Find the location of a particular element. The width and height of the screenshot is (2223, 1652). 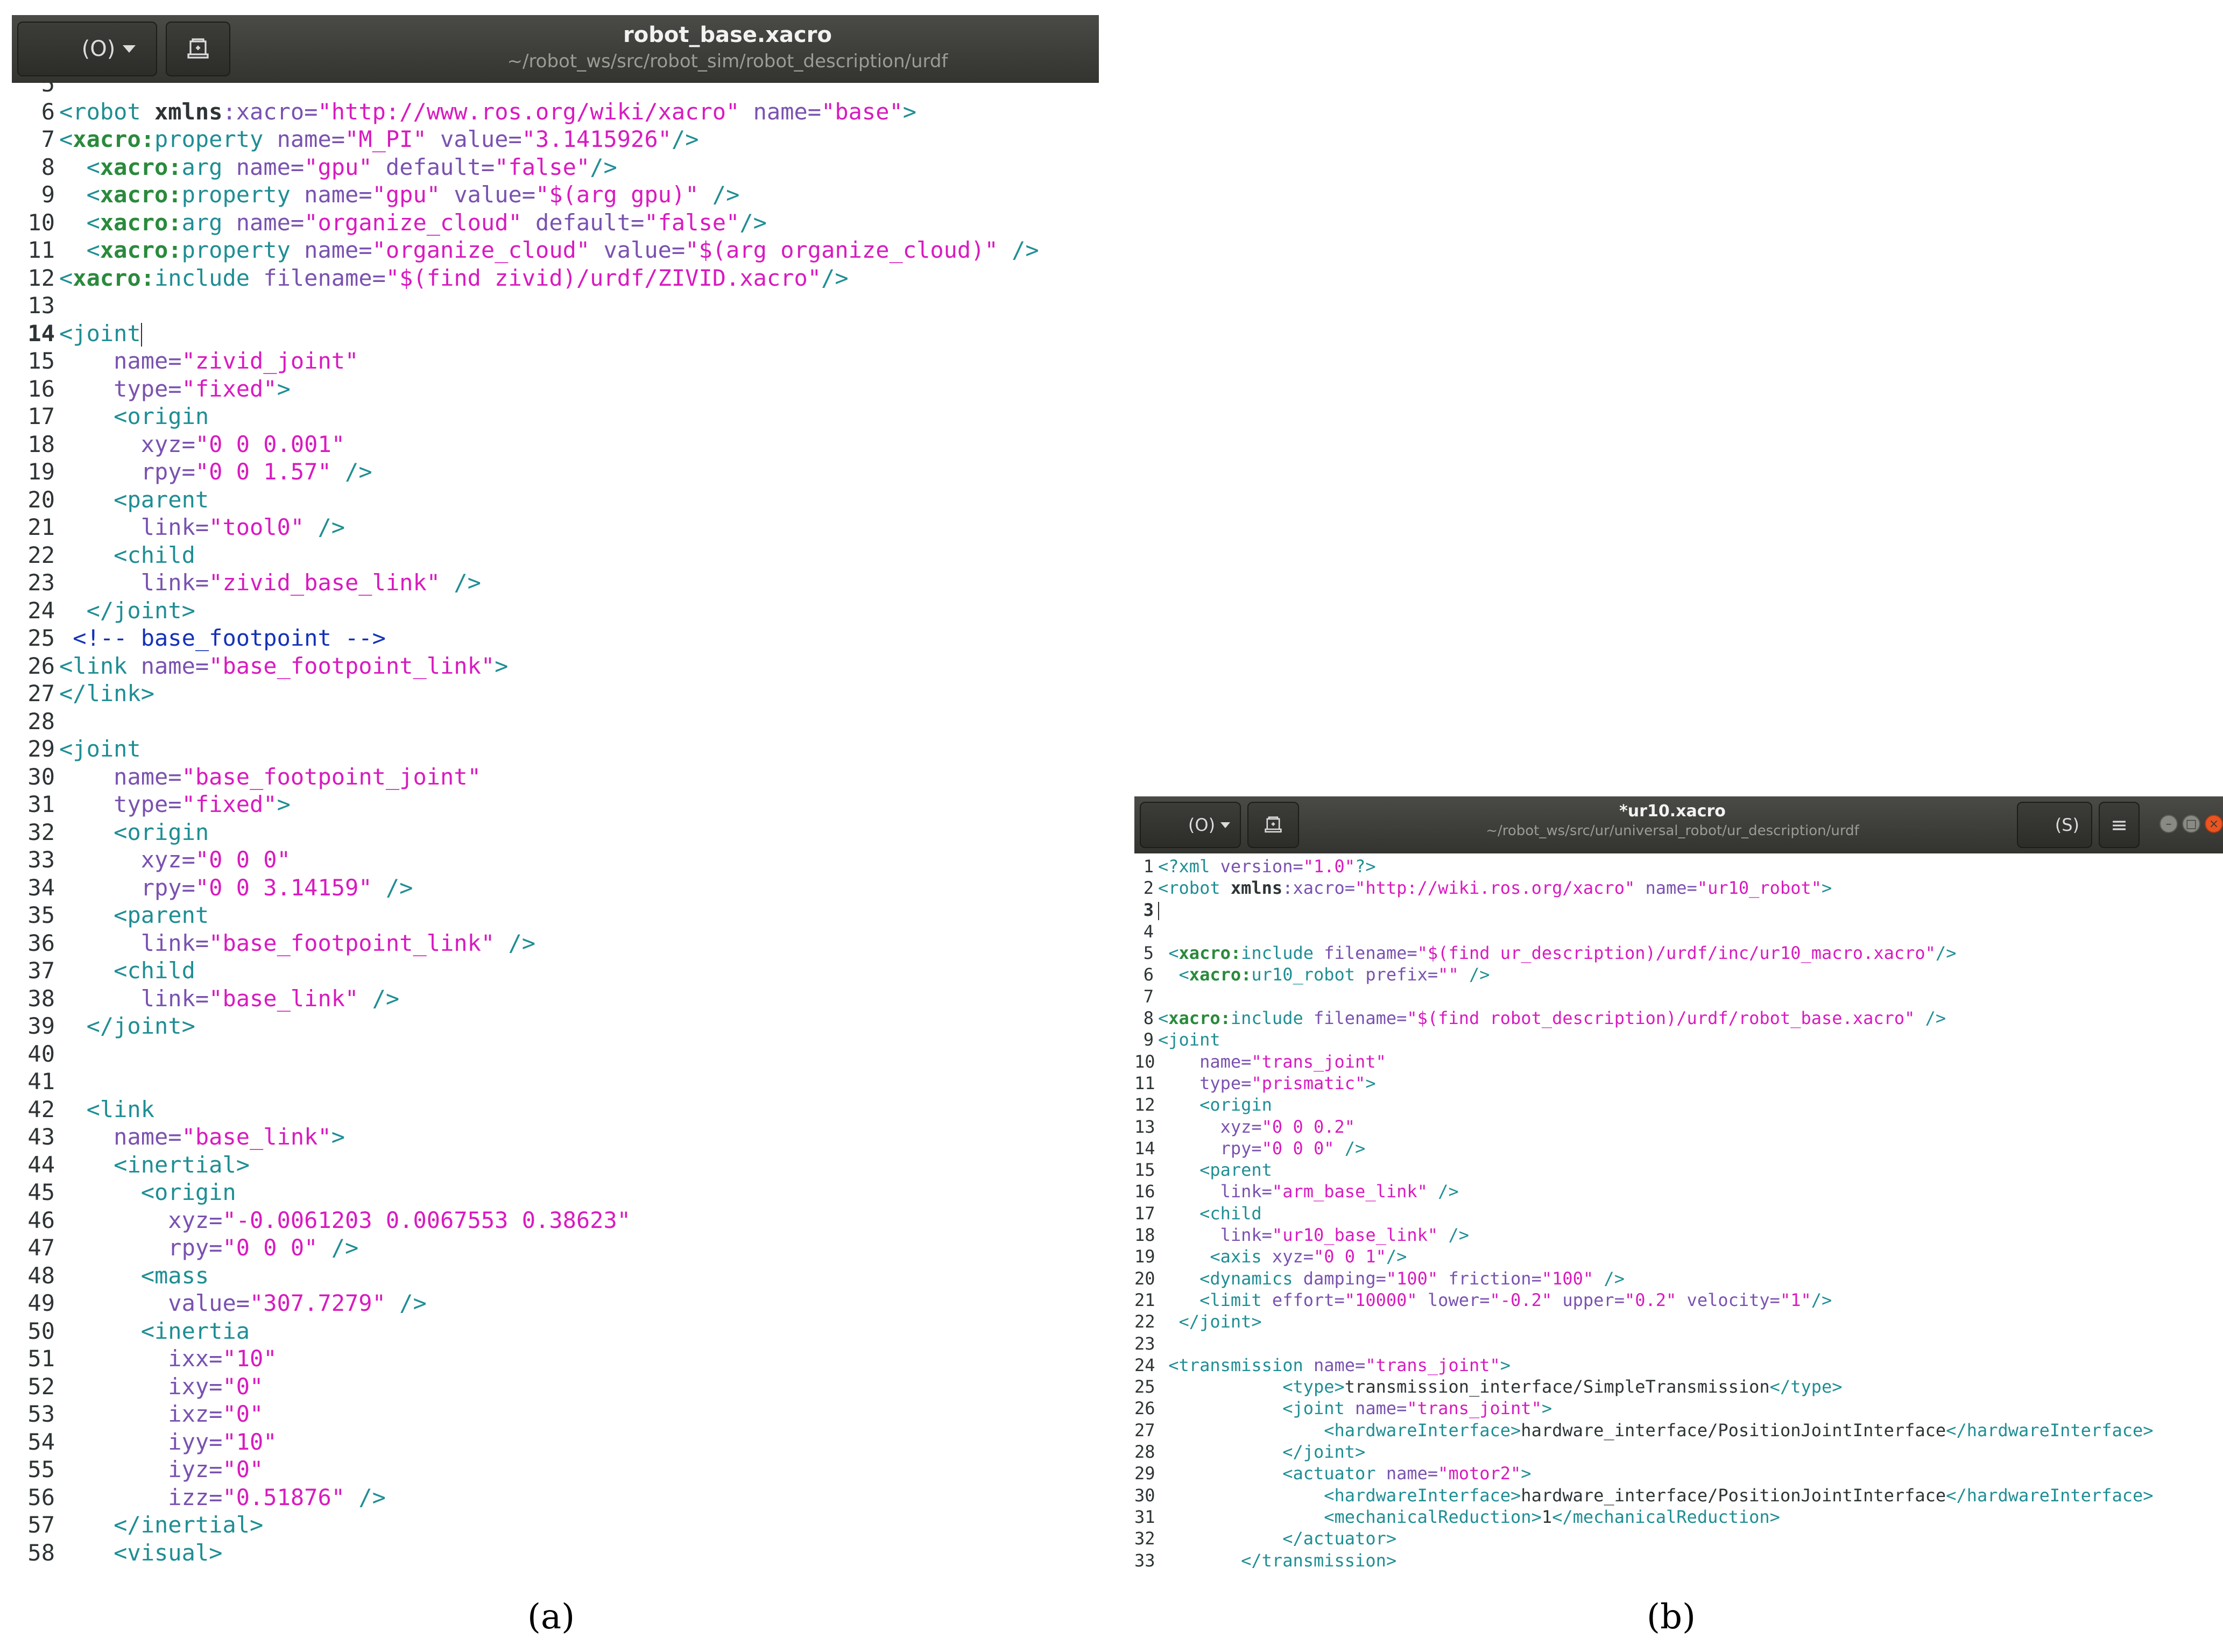

code-line: 55 iyz="0" is located at coordinates (556, 1470).